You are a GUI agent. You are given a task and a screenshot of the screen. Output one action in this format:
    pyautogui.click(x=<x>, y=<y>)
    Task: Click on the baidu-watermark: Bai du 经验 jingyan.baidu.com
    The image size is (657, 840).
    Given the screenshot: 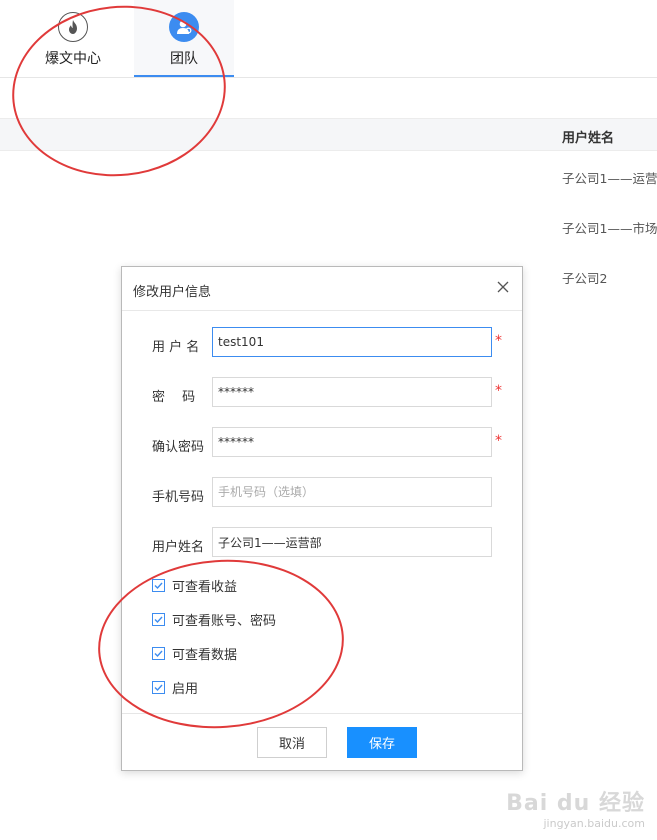 What is the action you would take?
    pyautogui.click(x=575, y=807)
    